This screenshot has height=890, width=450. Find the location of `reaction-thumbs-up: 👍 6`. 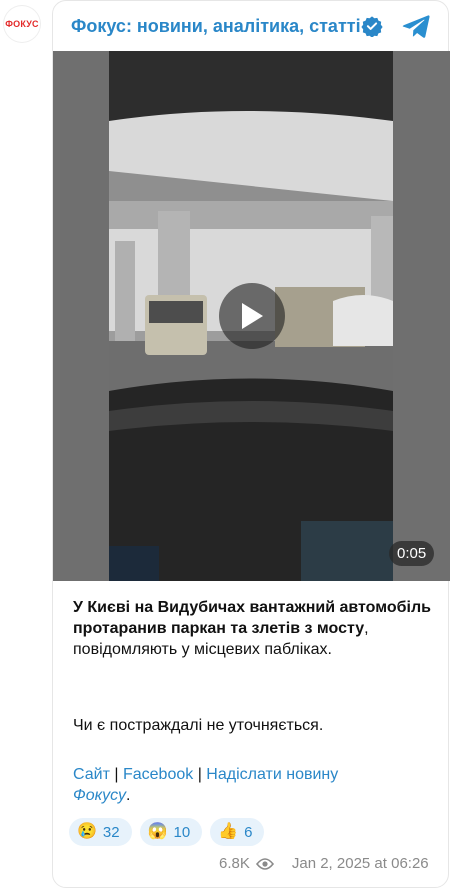

reaction-thumbs-up: 👍 6 is located at coordinates (237, 832).